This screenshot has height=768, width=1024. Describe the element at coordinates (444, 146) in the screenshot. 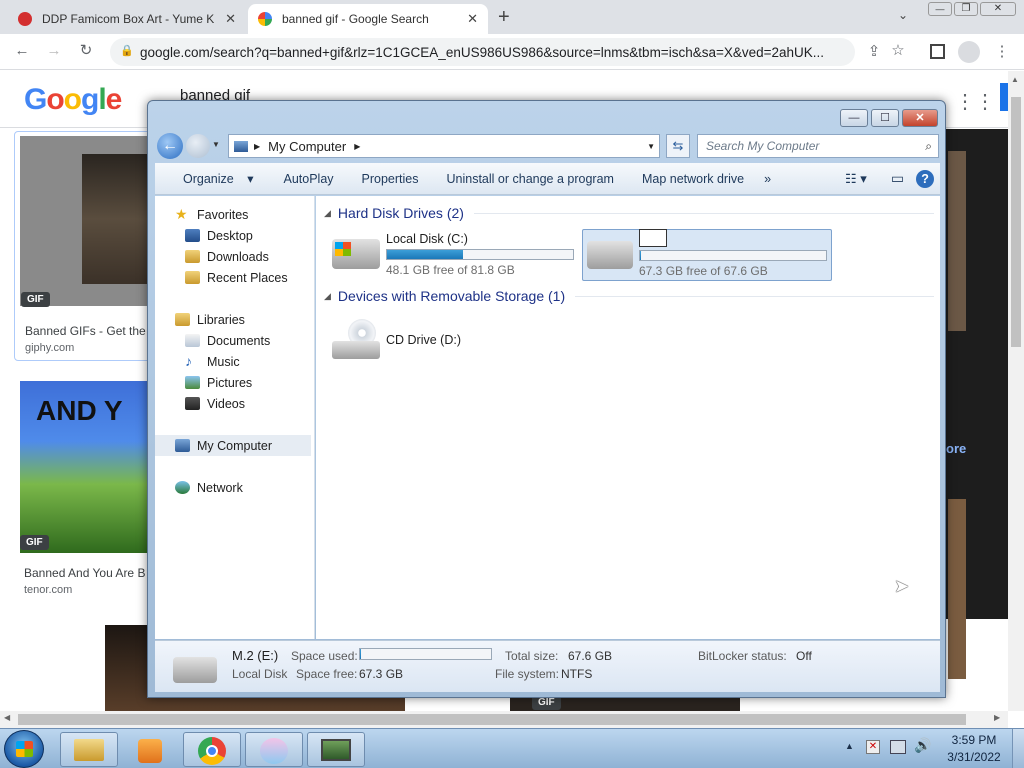

I see `explorer-address-bar: ▶ My Computer ▶ ▼` at that location.